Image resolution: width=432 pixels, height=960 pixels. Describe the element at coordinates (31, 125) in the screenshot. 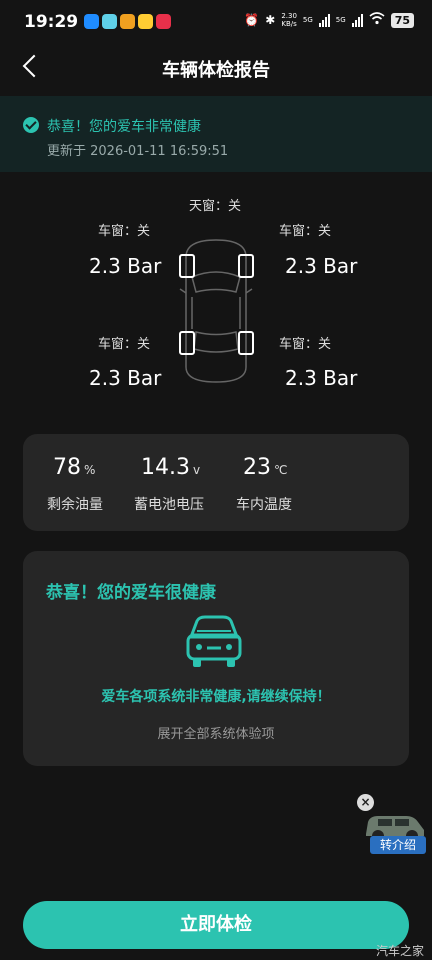

I see `check-circle-icon` at that location.